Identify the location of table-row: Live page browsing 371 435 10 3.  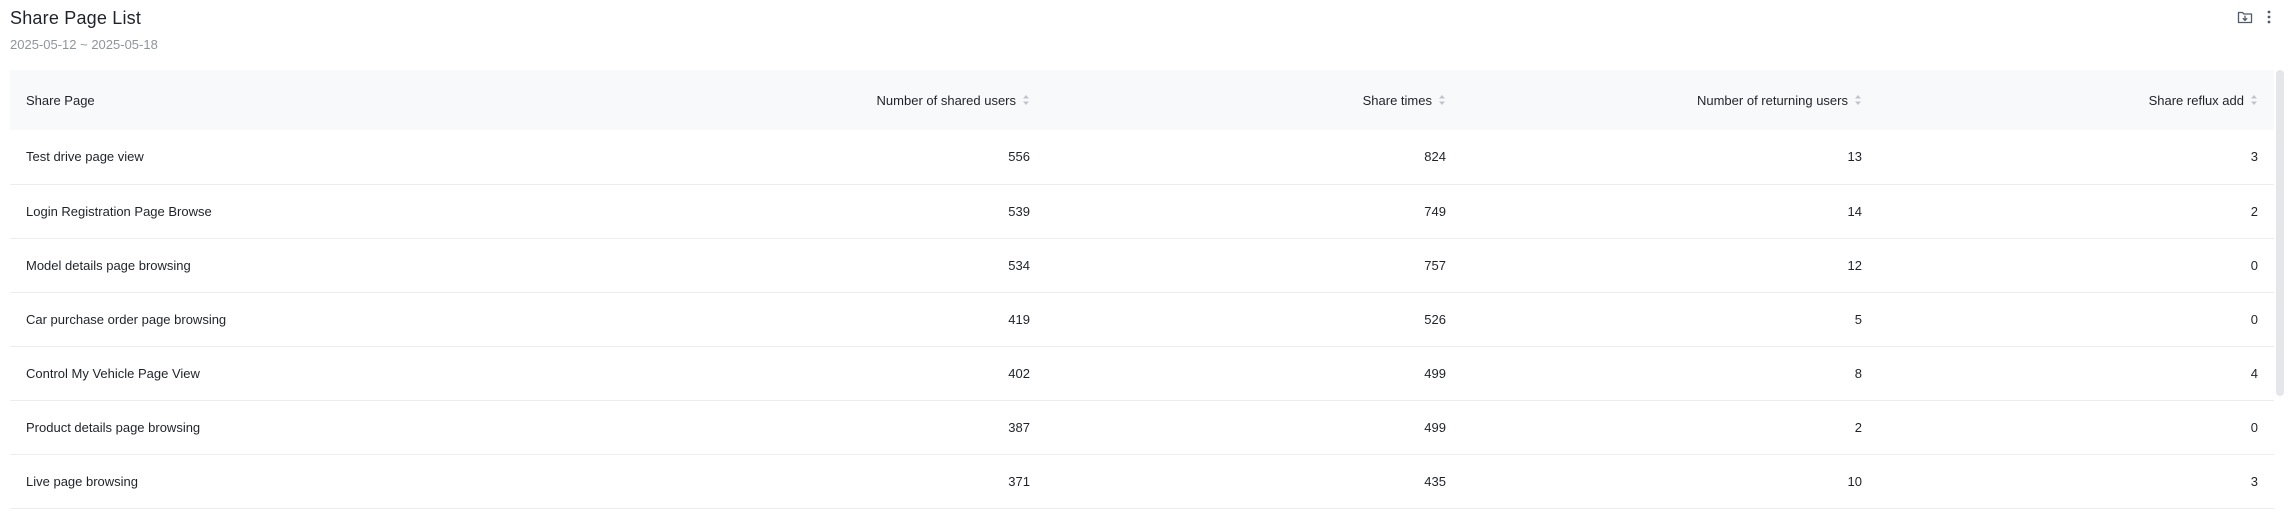
(1142, 481).